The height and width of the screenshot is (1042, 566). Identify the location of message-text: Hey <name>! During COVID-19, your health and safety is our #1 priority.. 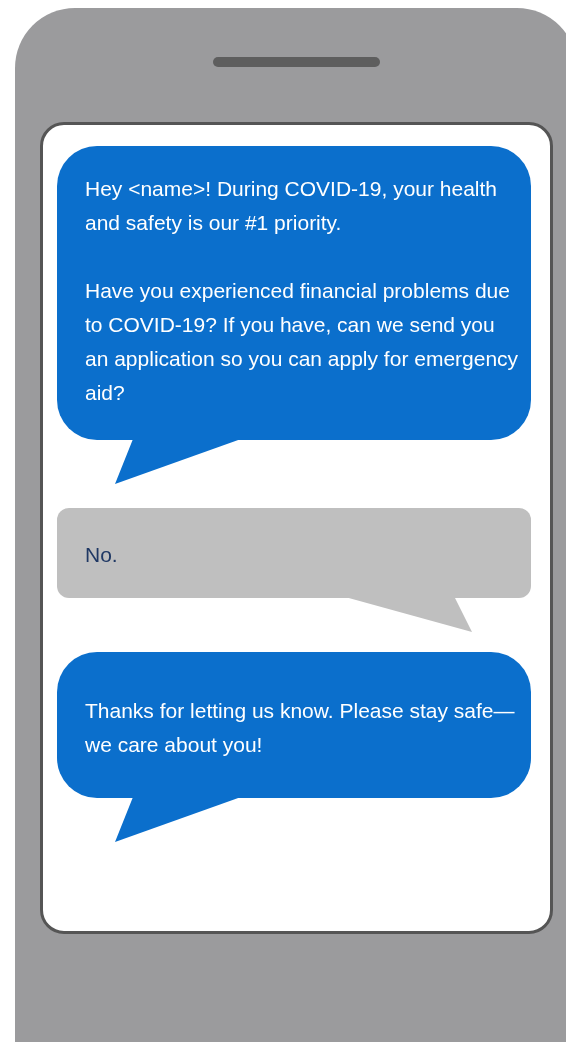
(292, 206).